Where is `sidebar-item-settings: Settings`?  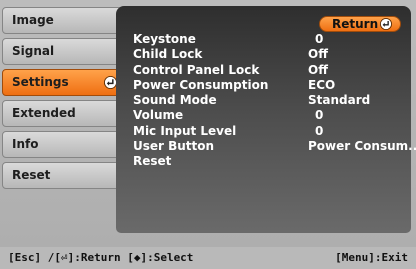 sidebar-item-settings: Settings is located at coordinates (64, 82).